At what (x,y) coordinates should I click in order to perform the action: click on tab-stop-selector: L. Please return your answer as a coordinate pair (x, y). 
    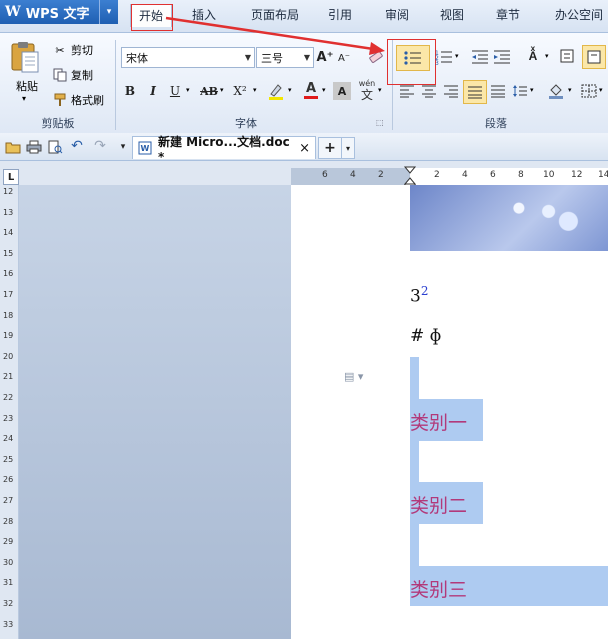
    Looking at the image, I should click on (11, 177).